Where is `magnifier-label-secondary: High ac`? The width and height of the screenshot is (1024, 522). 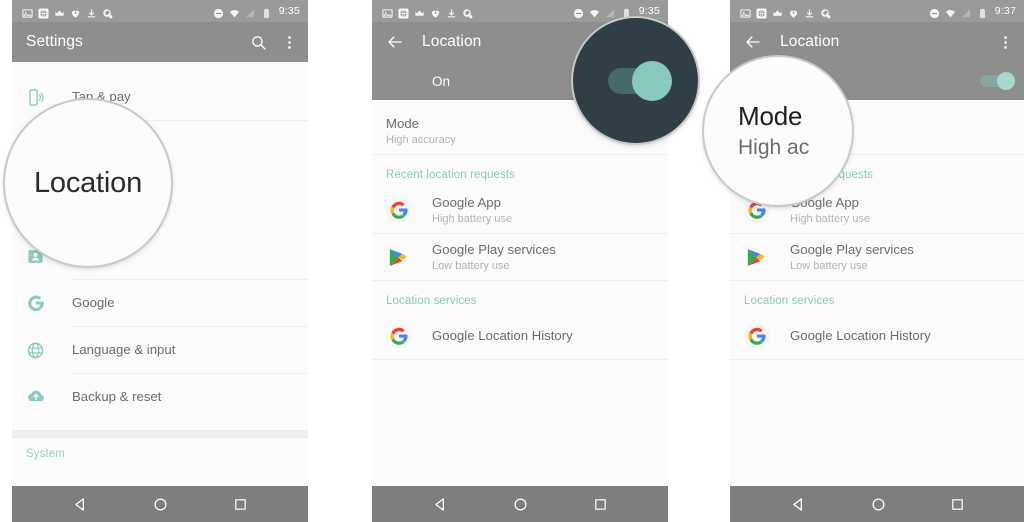
magnifier-label-secondary: High ac is located at coordinates (774, 147).